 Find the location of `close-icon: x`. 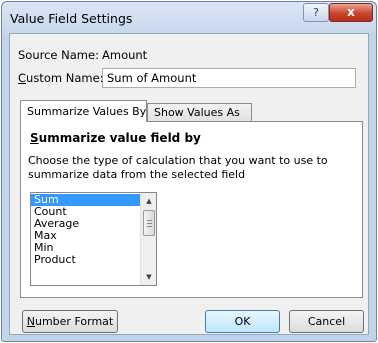

close-icon: x is located at coordinates (351, 12).